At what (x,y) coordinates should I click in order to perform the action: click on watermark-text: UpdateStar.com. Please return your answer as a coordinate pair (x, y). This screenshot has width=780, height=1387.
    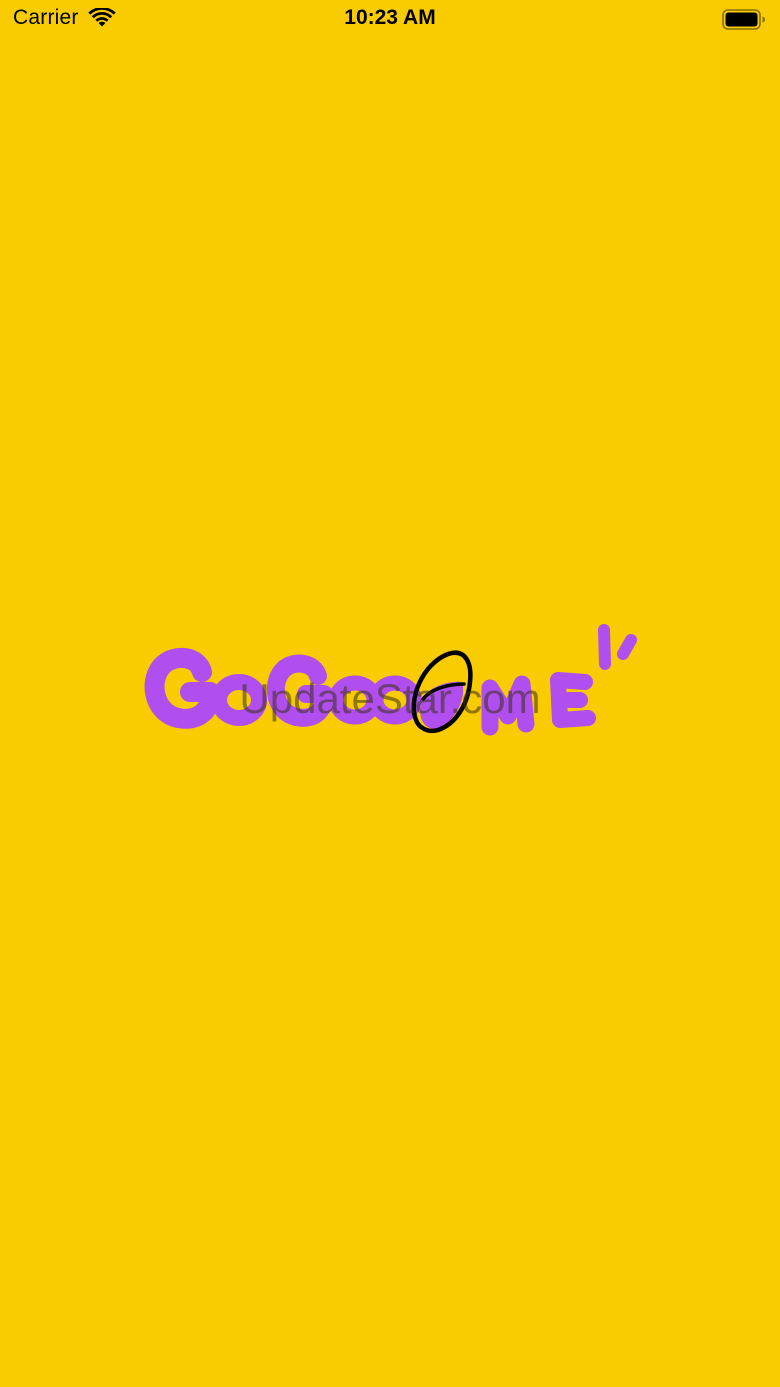
    Looking at the image, I should click on (390, 698).